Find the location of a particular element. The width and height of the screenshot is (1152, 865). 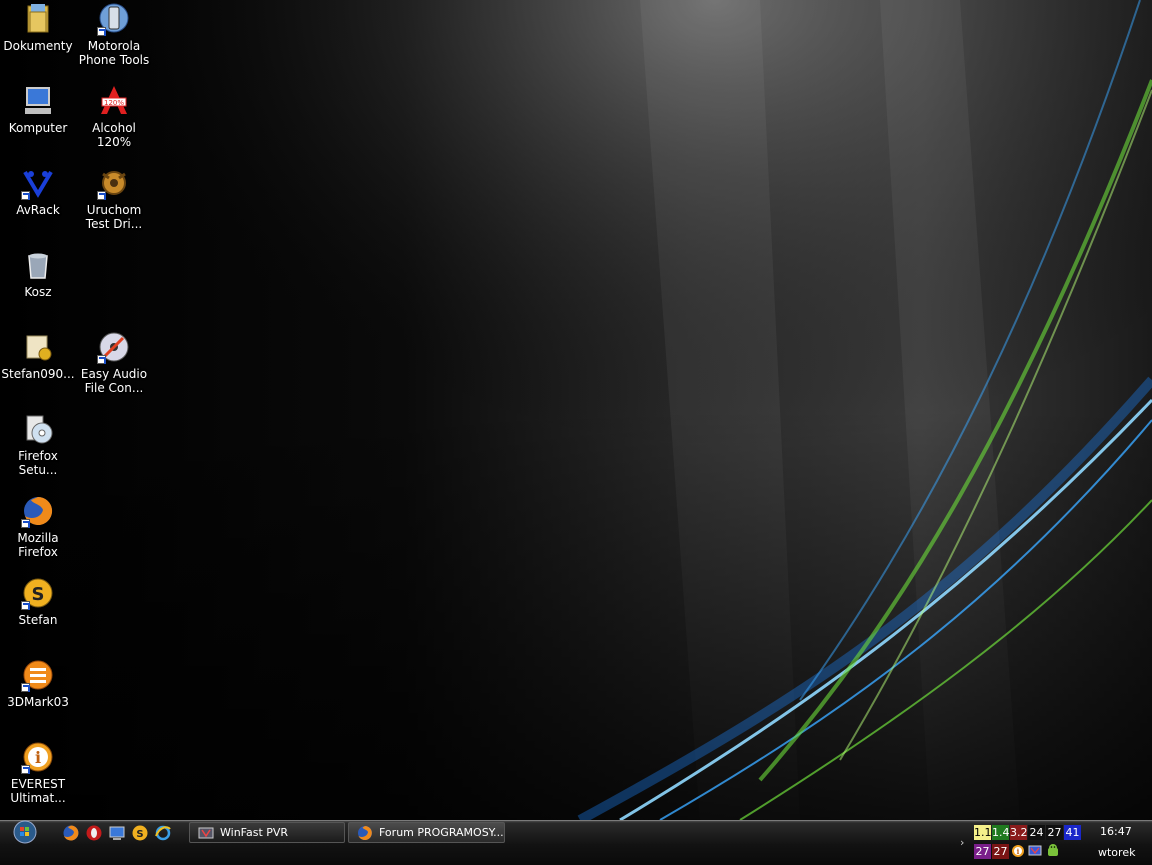

tray-everest: i is located at coordinates (1018, 851).